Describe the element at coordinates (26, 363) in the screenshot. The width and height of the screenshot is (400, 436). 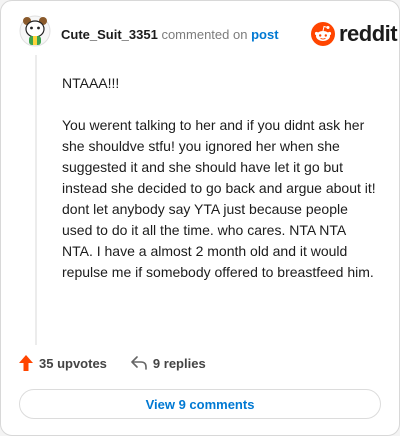
I see `upvote-arrow-icon` at that location.